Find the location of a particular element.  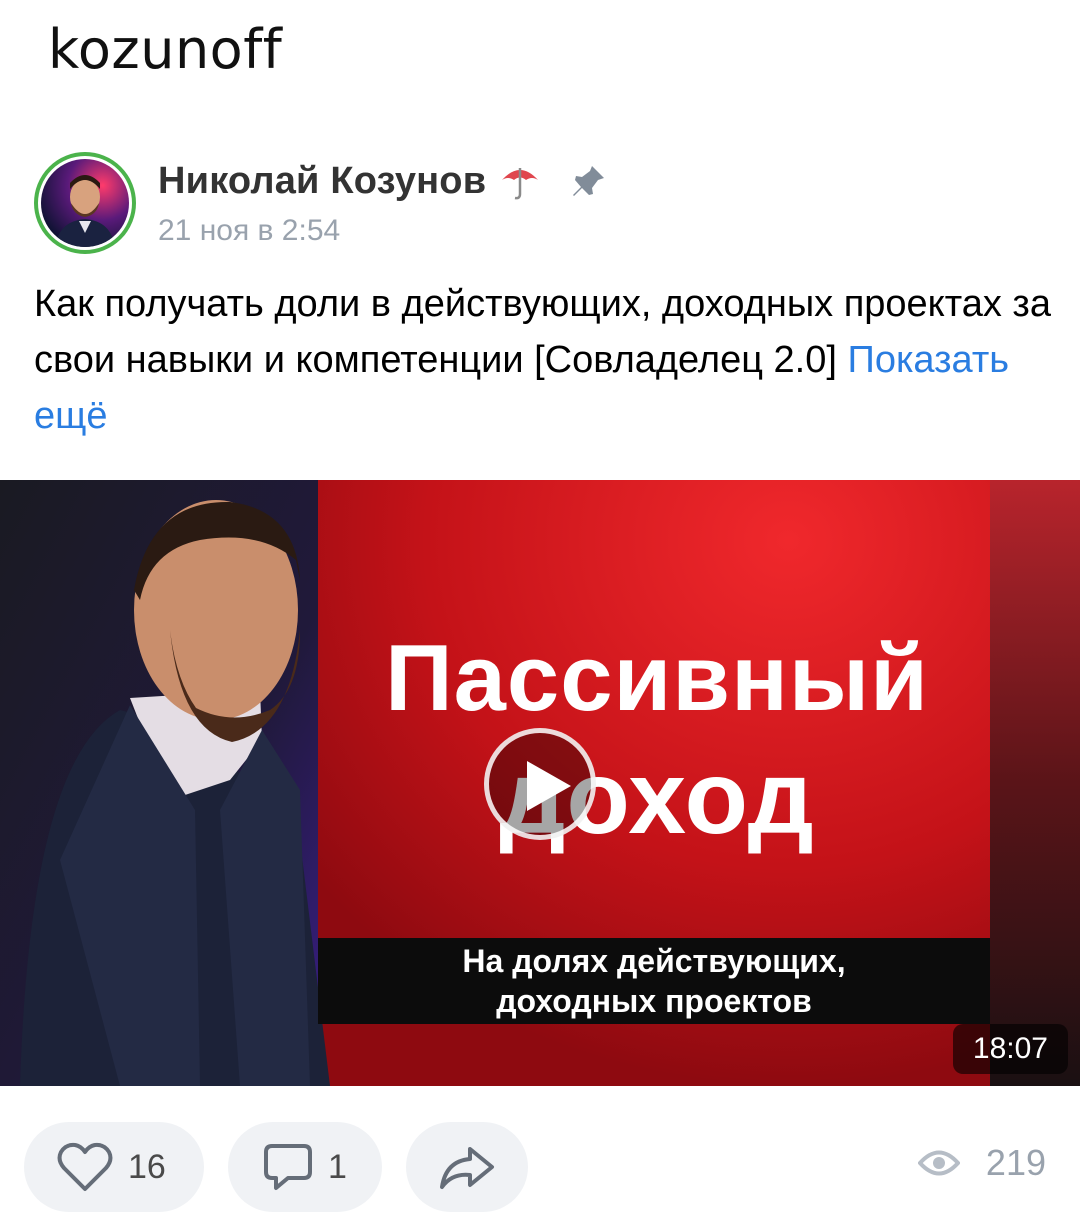

video-duration: 18:07 is located at coordinates (1010, 1049).